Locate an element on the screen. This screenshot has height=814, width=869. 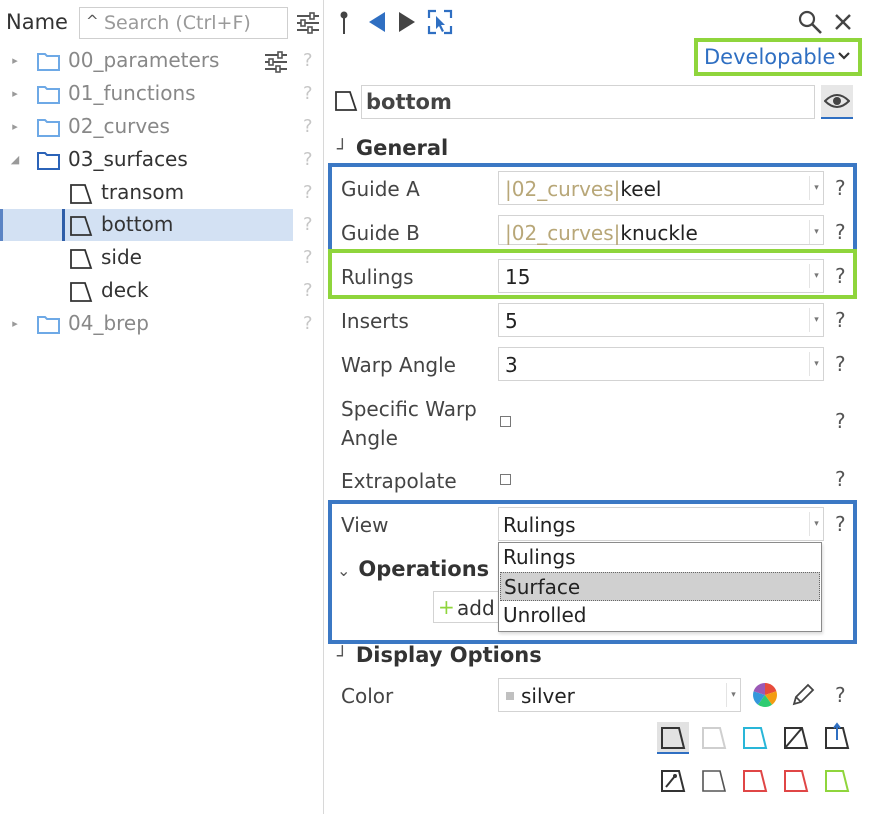
display-ghost-button is located at coordinates (714, 738).